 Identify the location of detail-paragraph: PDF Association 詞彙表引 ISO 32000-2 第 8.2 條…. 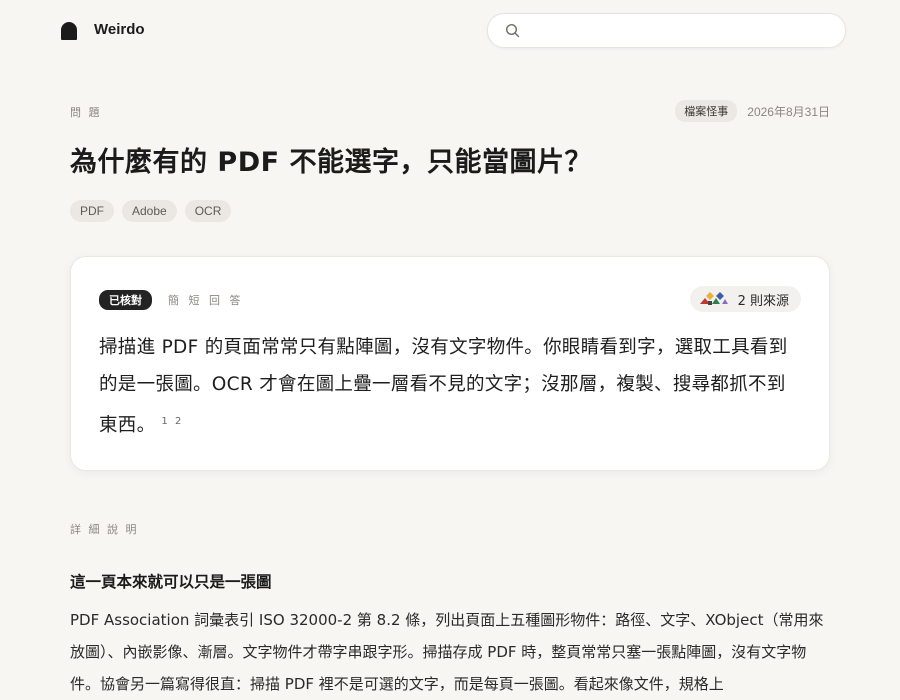
(447, 652).